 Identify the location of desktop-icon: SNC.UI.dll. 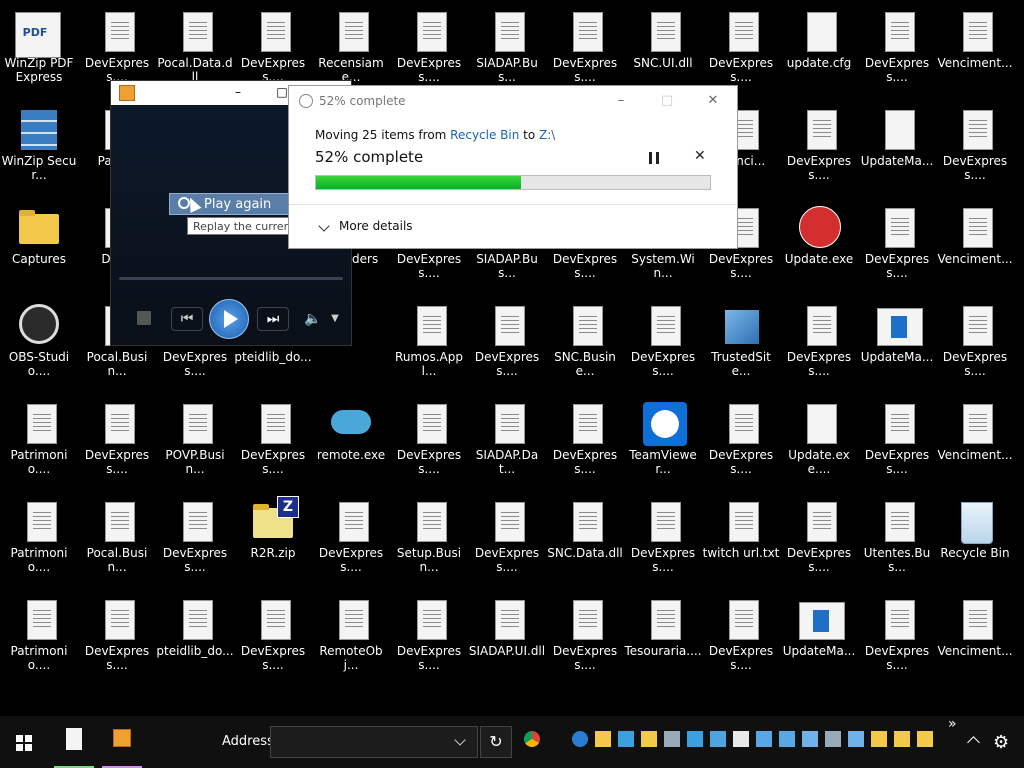
(663, 48).